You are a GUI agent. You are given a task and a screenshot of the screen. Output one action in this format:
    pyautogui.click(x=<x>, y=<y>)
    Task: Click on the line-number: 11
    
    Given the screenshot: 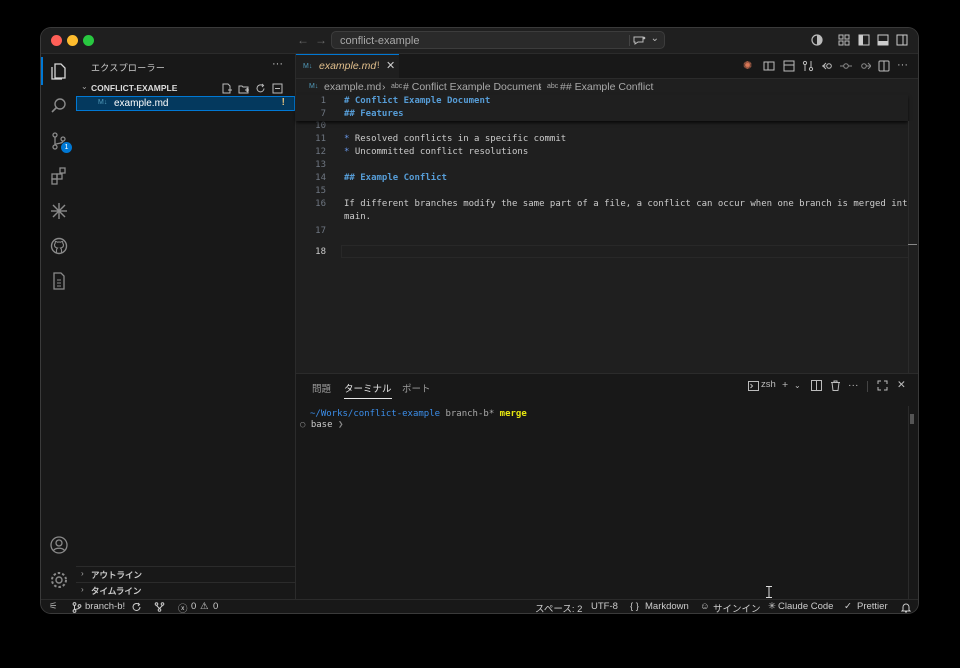 What is the action you would take?
    pyautogui.click(x=320, y=139)
    